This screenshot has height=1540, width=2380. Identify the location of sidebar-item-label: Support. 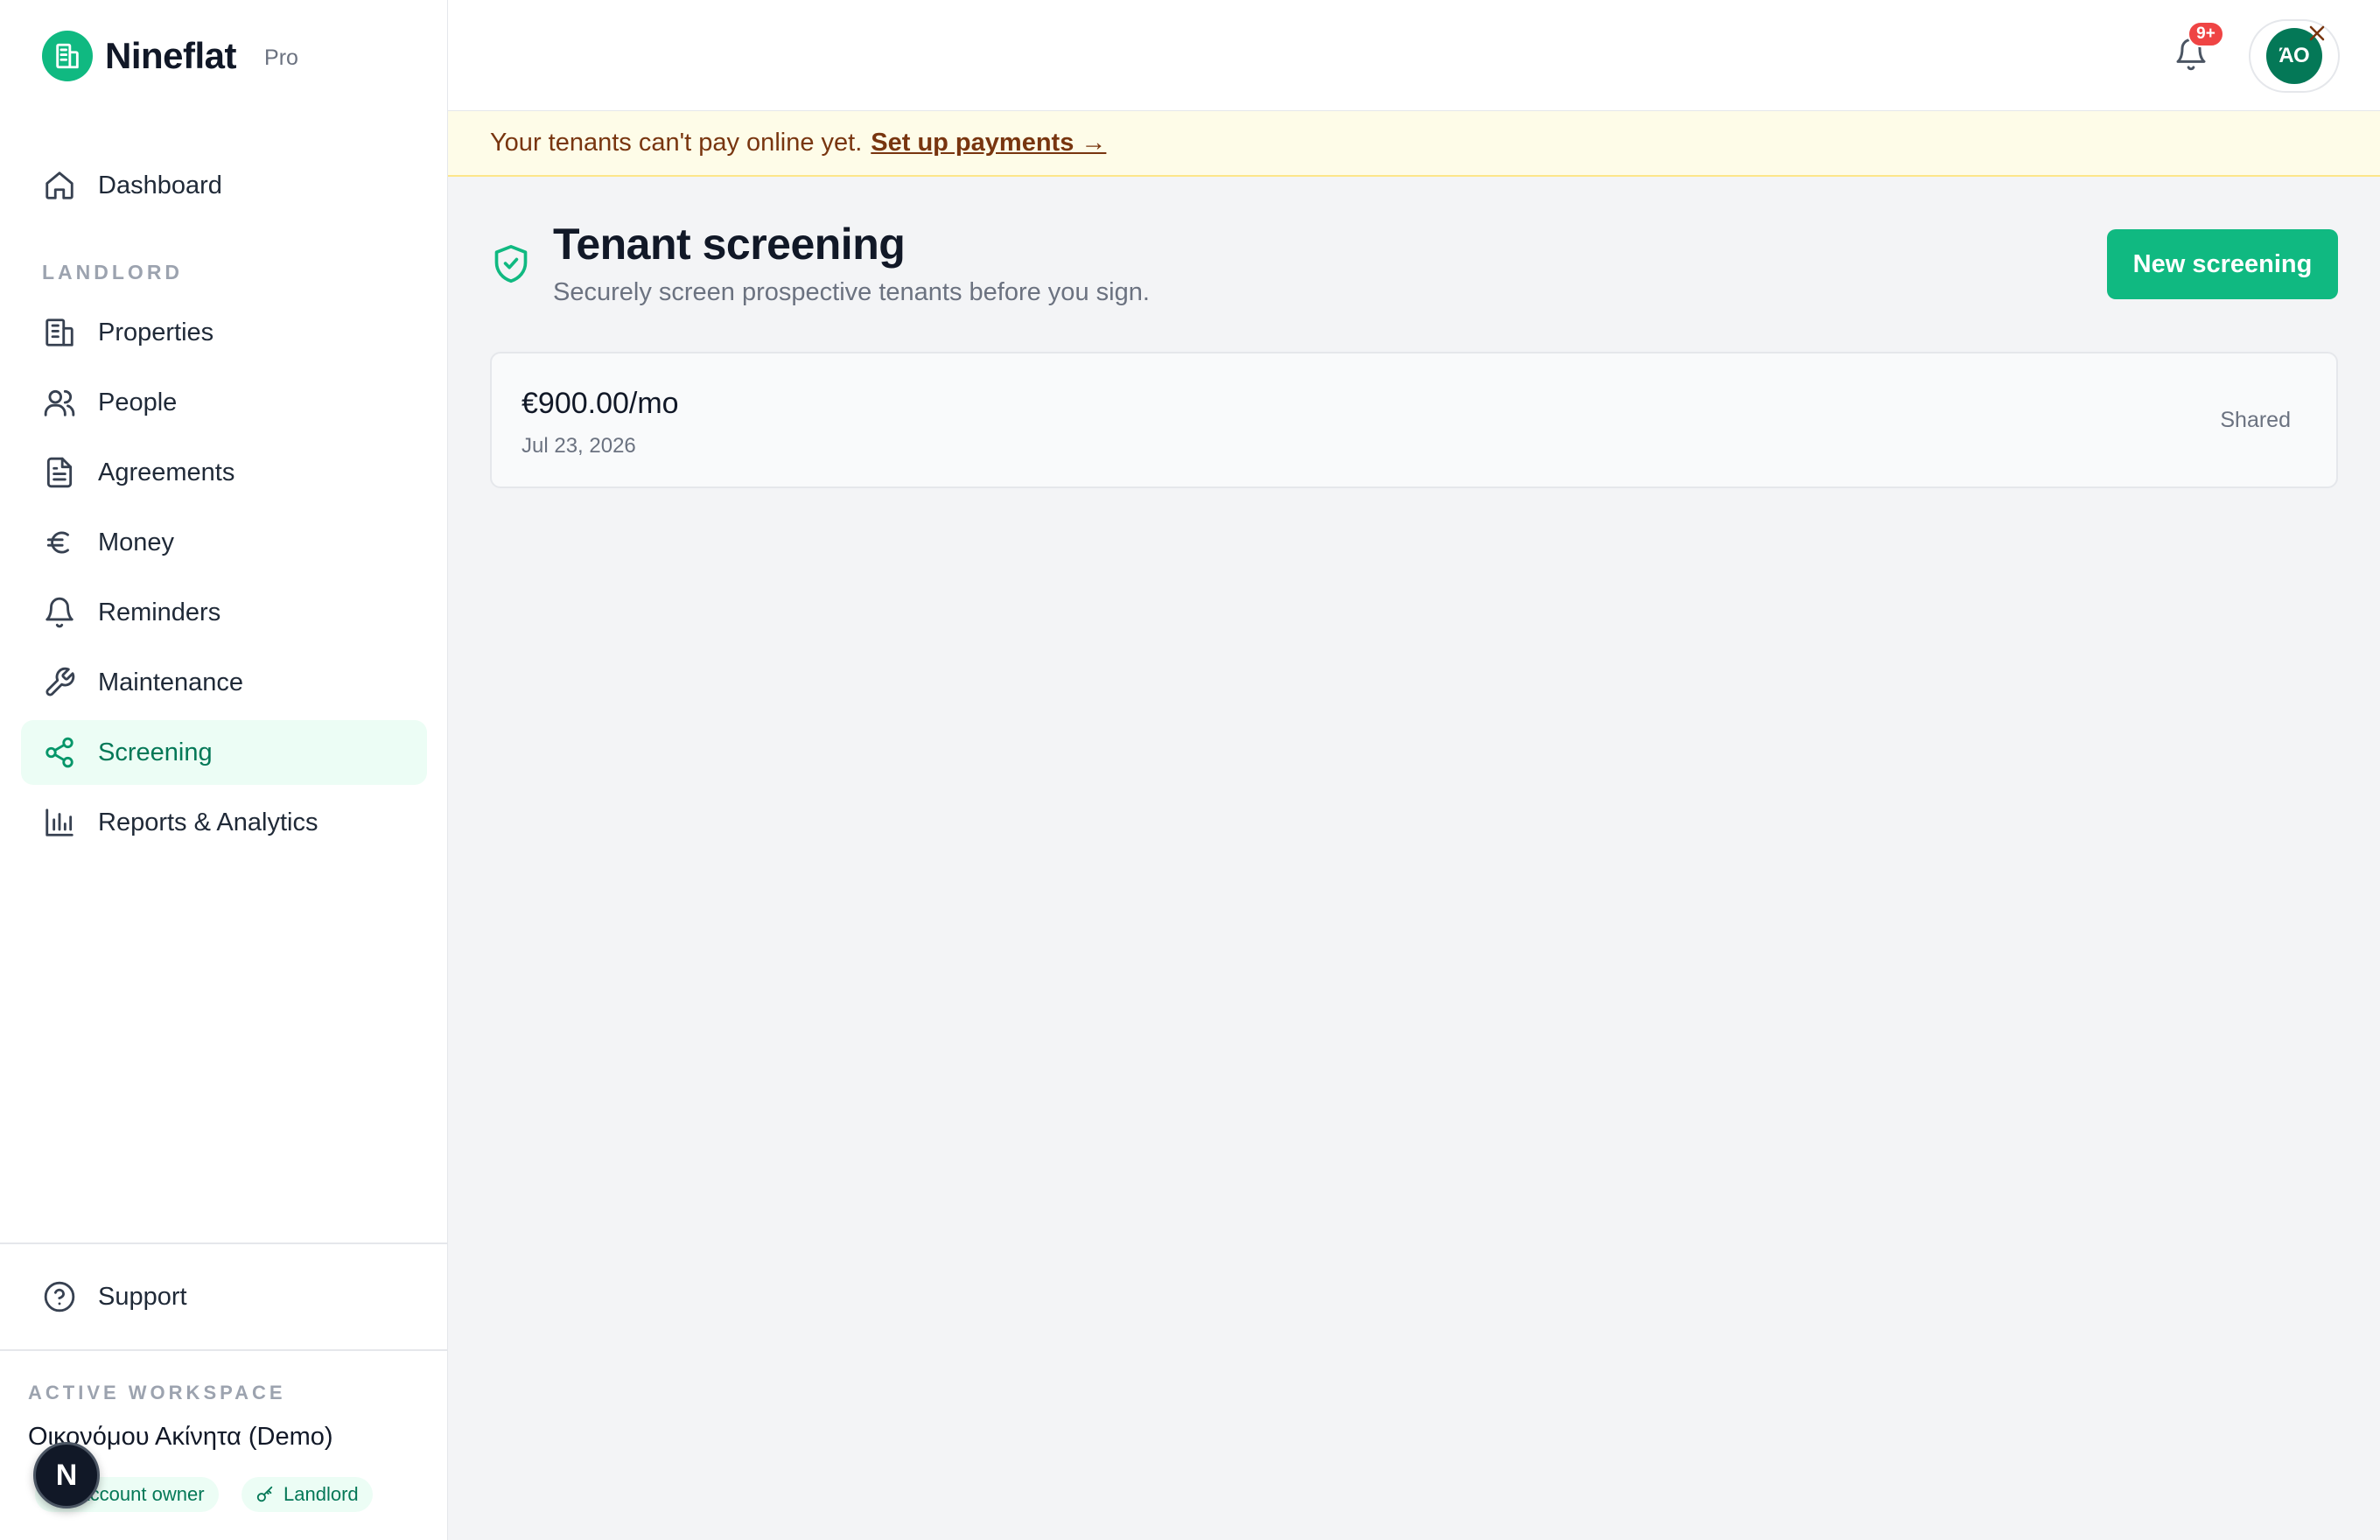
(142, 1296).